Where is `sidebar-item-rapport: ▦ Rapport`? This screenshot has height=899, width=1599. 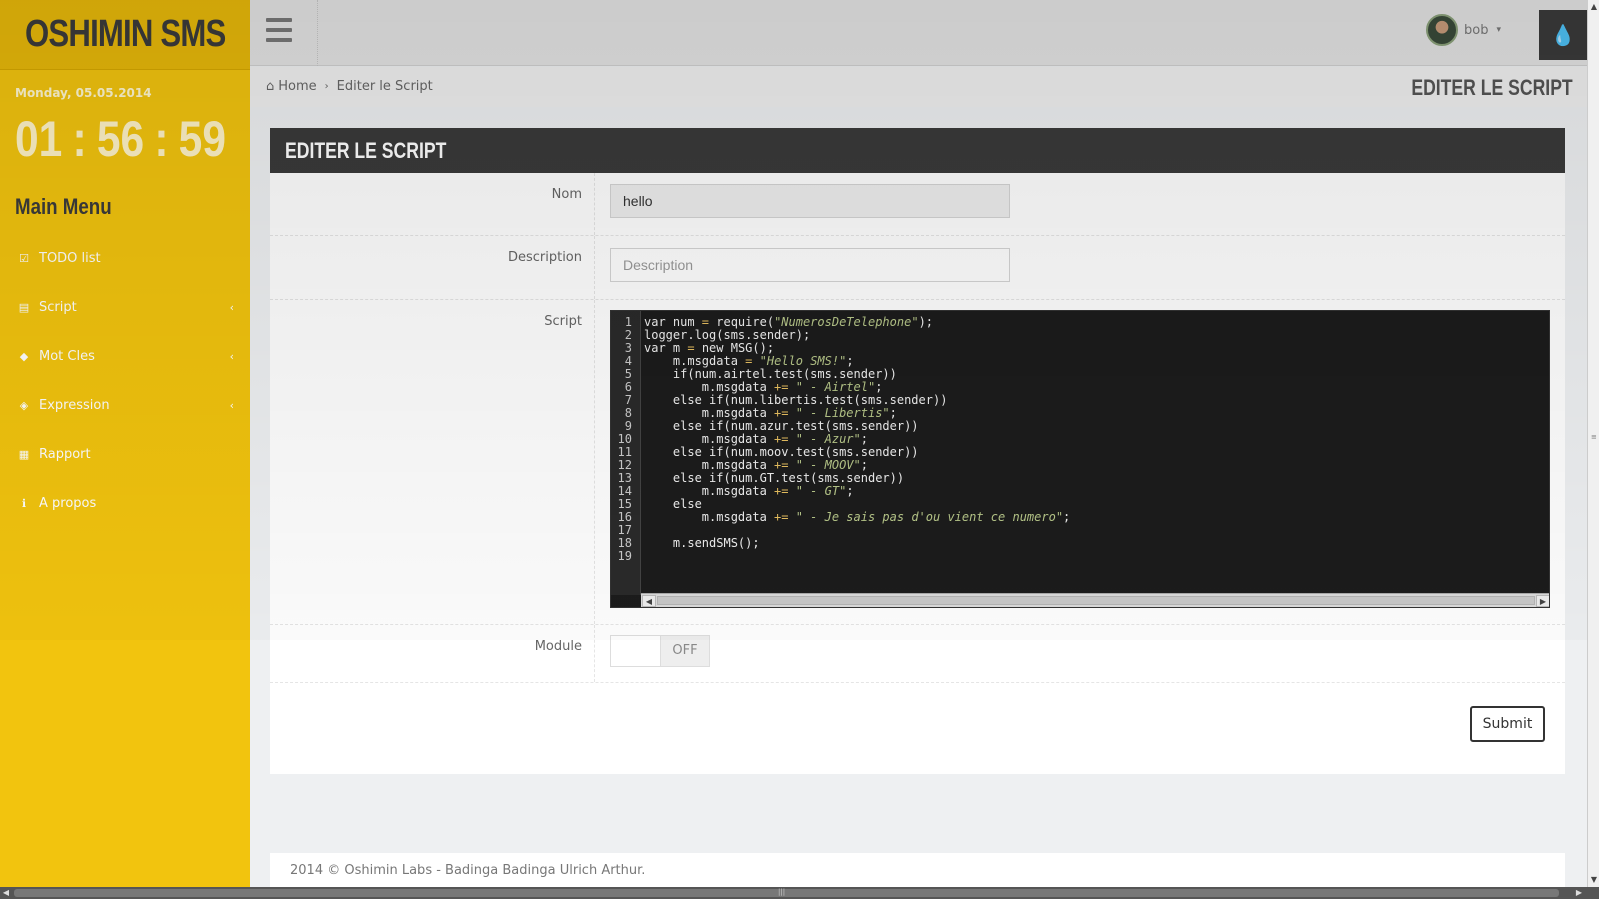 sidebar-item-rapport: ▦ Rapport is located at coordinates (125, 454).